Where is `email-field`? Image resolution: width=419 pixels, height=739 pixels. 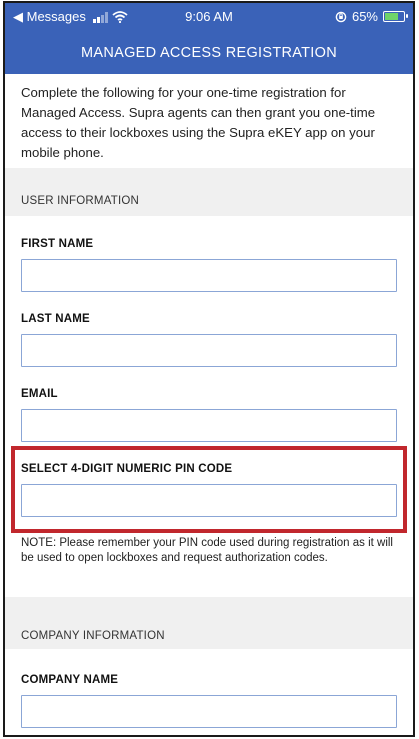 email-field is located at coordinates (209, 425).